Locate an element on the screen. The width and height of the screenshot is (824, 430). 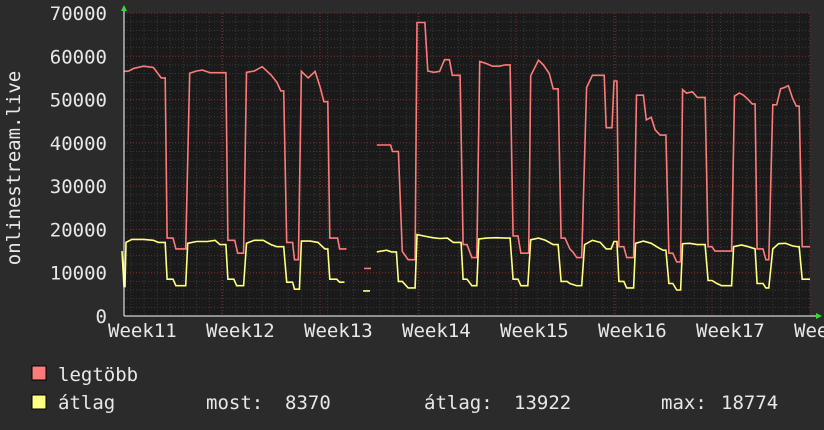
y-tick-label: 30000 is located at coordinates (78, 187).